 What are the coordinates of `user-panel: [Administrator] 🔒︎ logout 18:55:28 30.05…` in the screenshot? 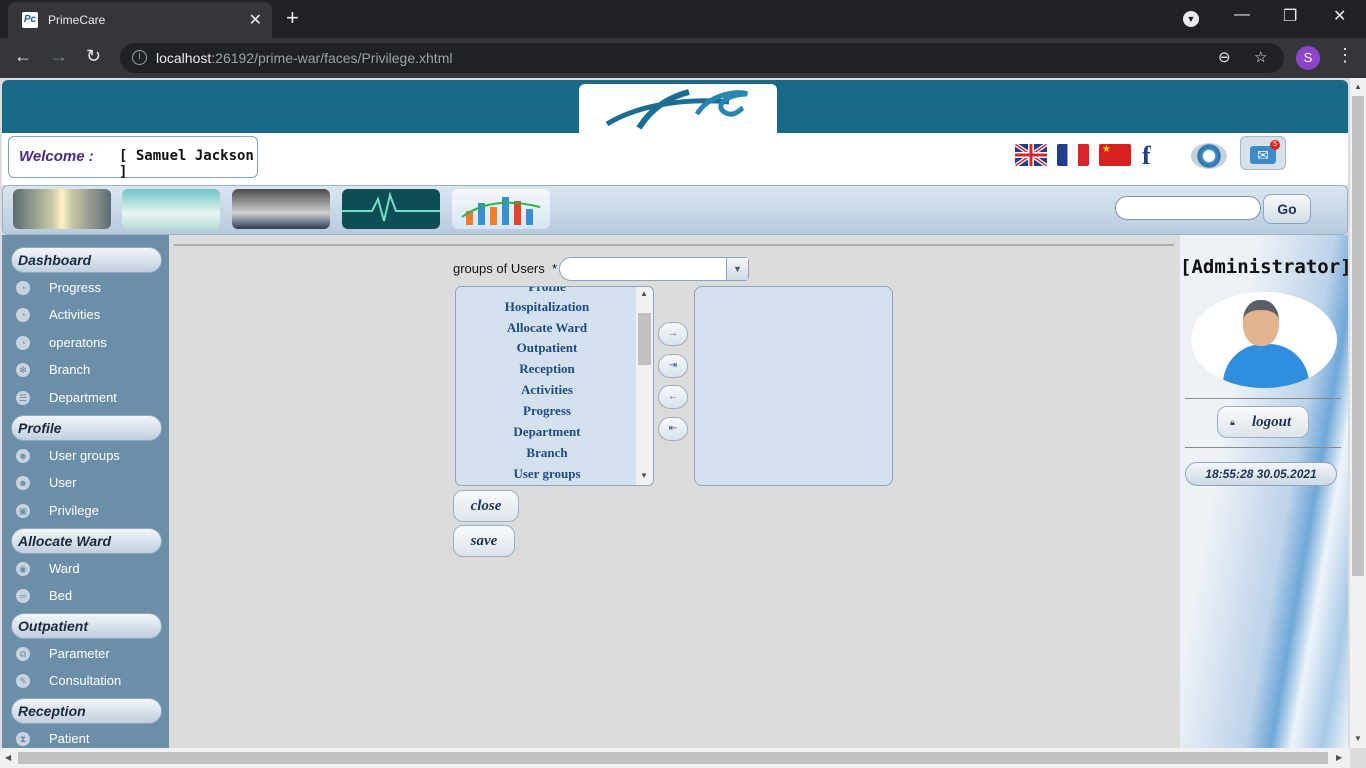 It's located at (1265, 491).